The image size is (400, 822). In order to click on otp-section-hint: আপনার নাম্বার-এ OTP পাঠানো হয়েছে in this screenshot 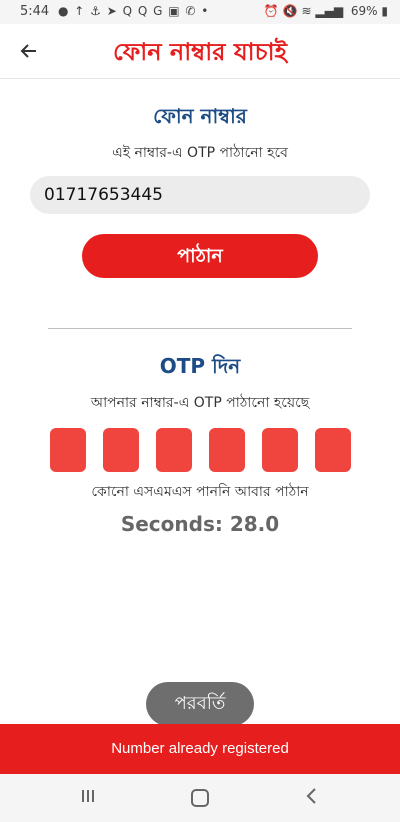, I will do `click(200, 403)`.